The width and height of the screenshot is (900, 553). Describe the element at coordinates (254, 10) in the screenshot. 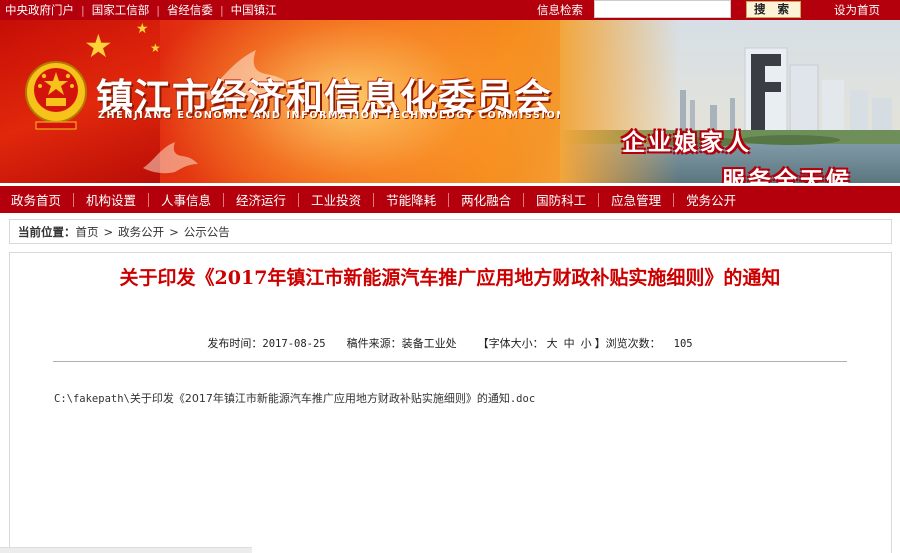

I see `link-china-zhenjiang: 中国镇江` at that location.